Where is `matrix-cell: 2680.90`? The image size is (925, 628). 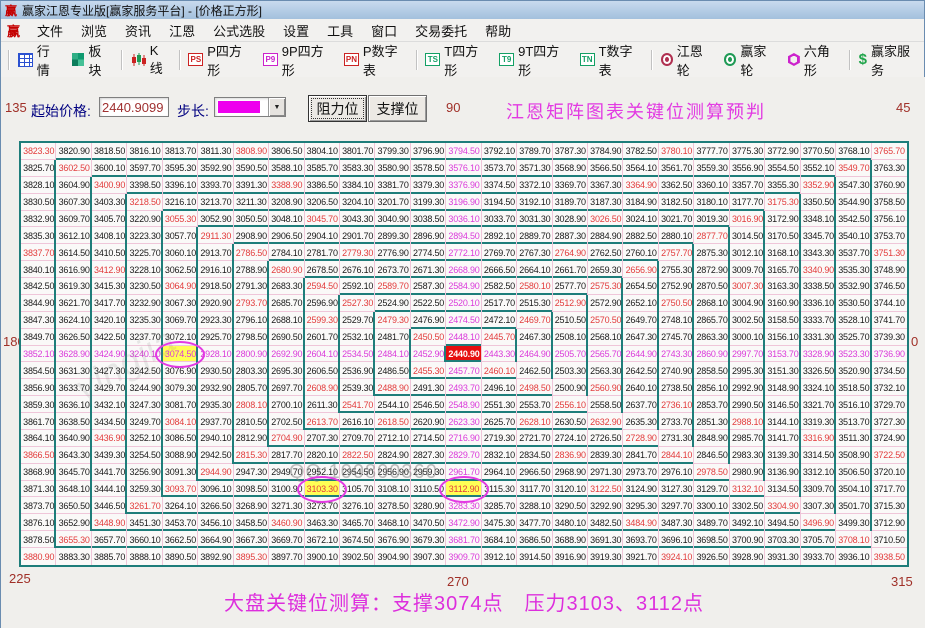
matrix-cell: 2680.90 is located at coordinates (286, 269).